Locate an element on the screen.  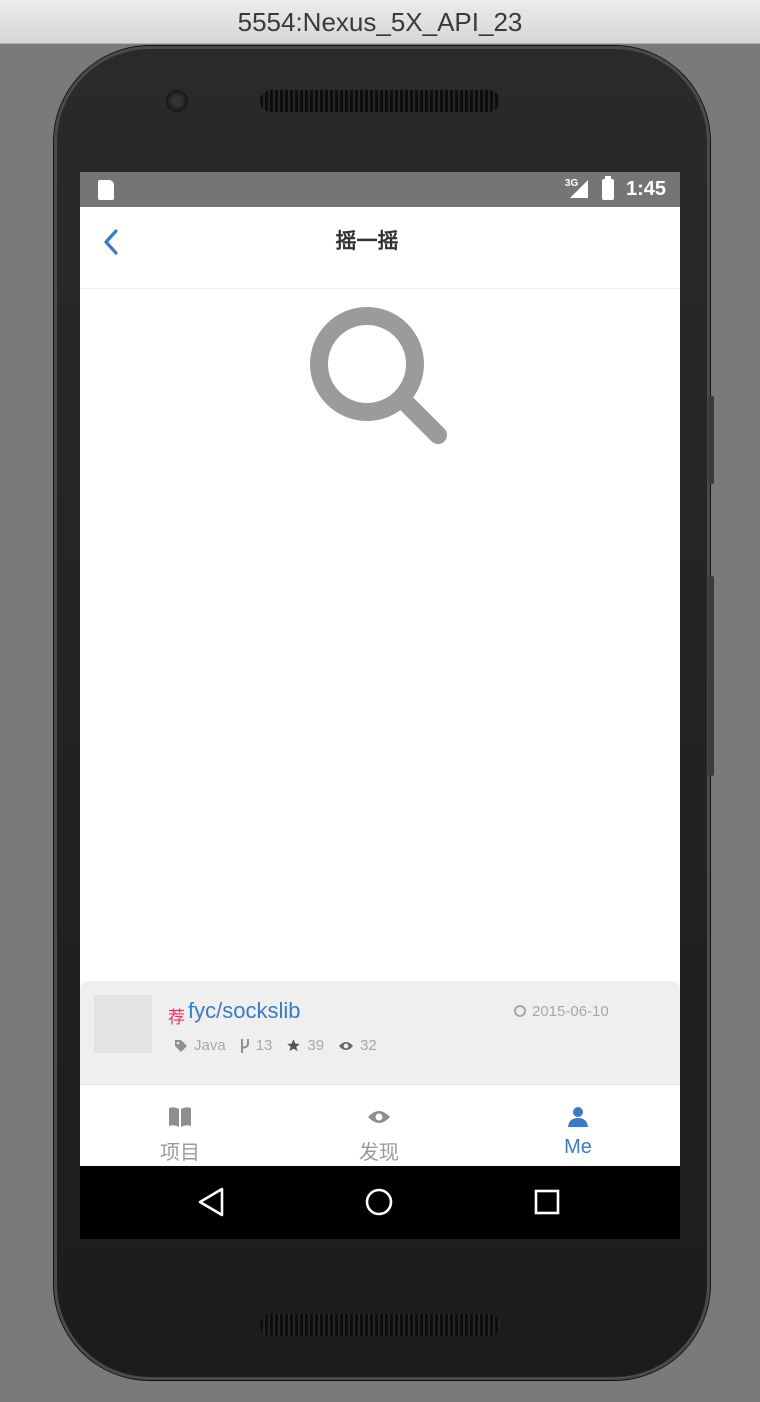
home-icon is located at coordinates (379, 1202).